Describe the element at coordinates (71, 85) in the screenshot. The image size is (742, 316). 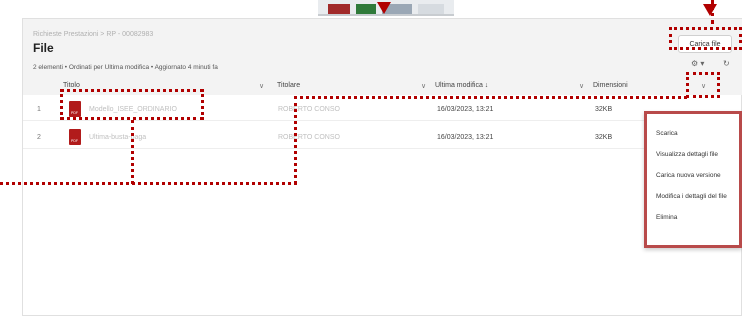
I see `column-header-title: Titolo` at that location.